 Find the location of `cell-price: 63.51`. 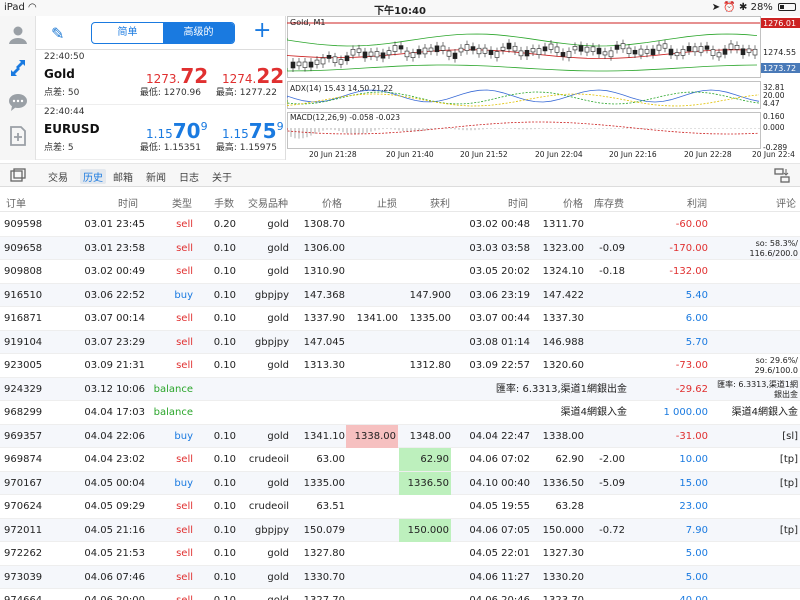

cell-price: 63.51 is located at coordinates (330, 506).